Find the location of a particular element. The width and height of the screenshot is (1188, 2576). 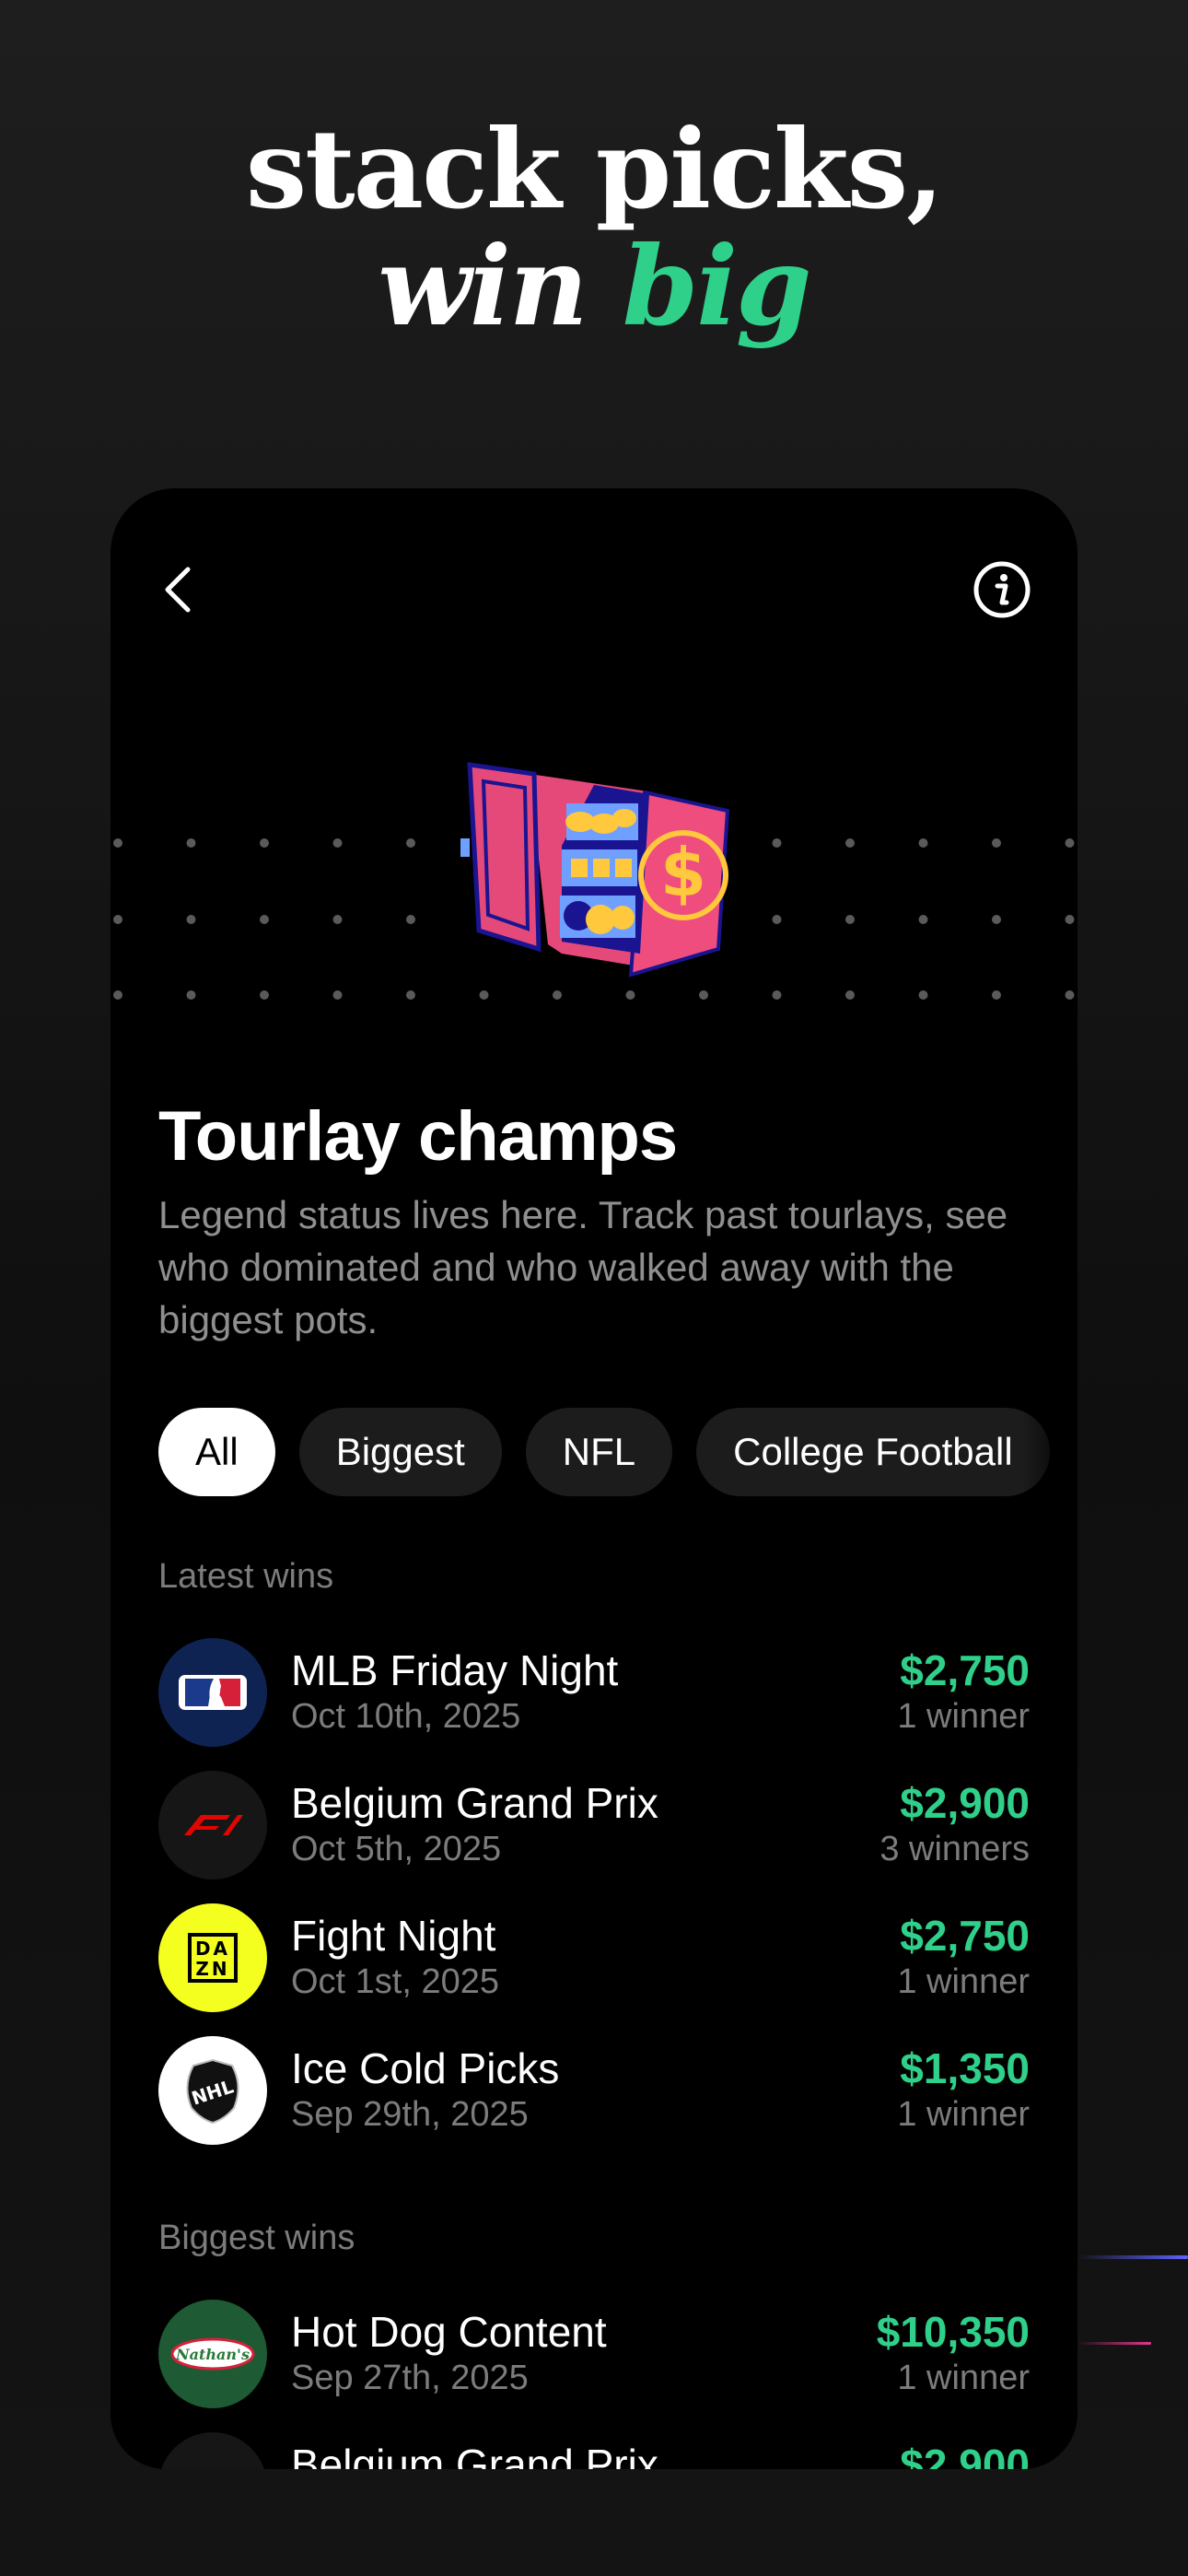

filter-chips: All Biggest NFL College Football is located at coordinates (604, 1452).